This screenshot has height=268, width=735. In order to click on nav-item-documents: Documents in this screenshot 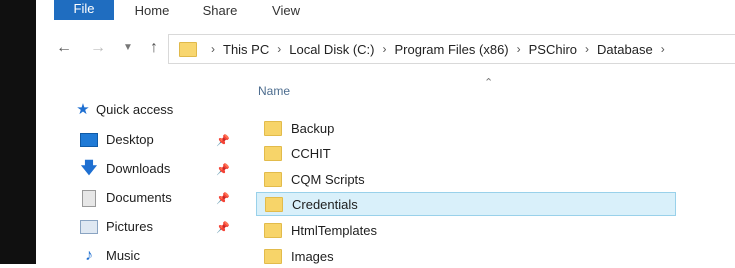, I will do `click(126, 198)`.